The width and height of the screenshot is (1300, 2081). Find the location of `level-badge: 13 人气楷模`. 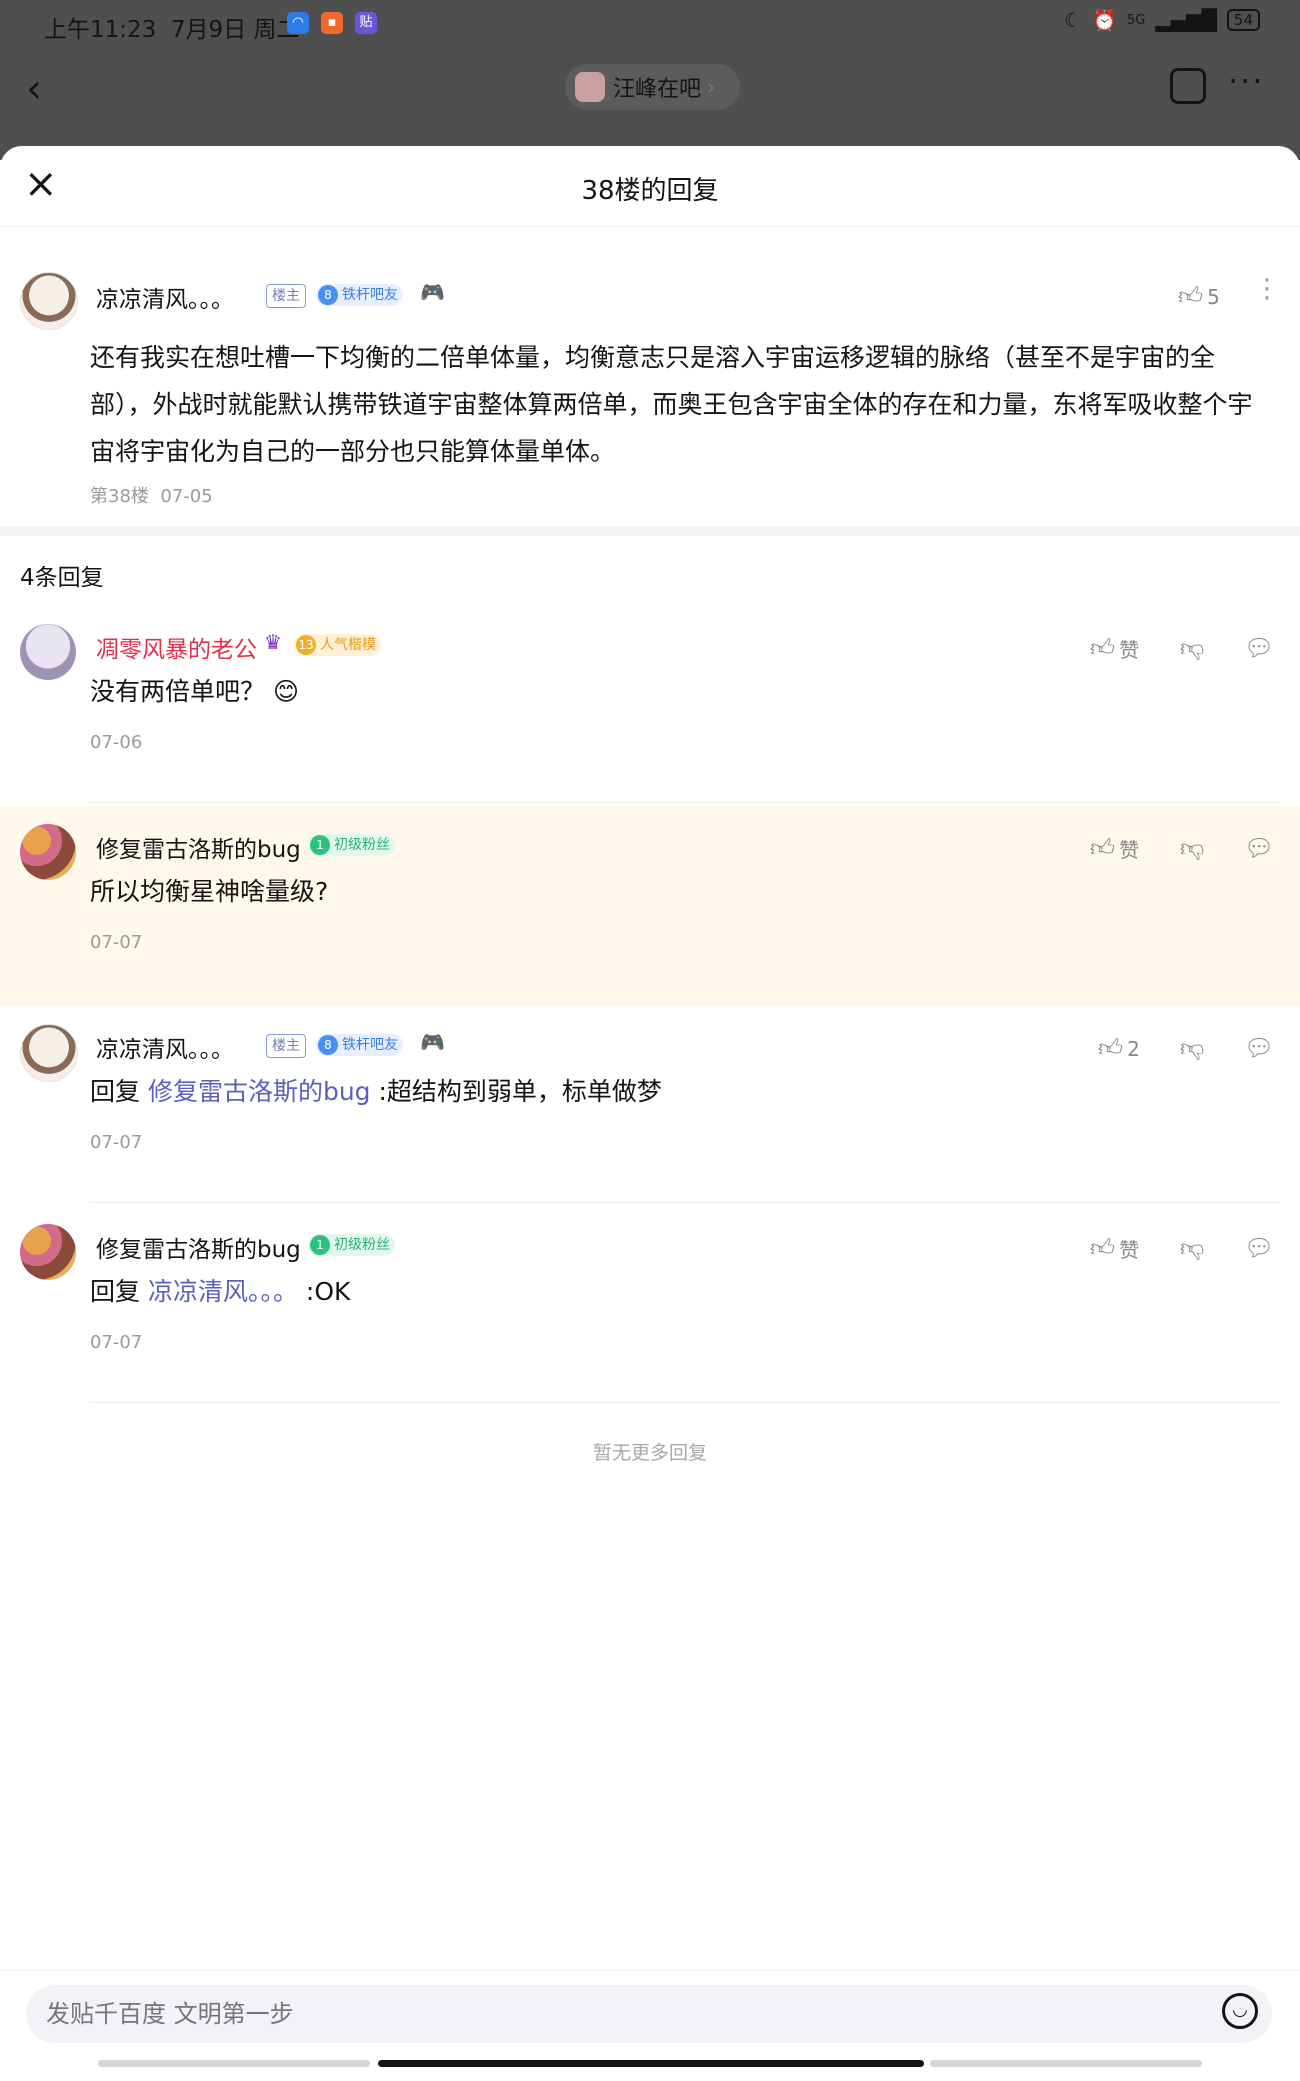

level-badge: 13 人气楷模 is located at coordinates (337, 645).